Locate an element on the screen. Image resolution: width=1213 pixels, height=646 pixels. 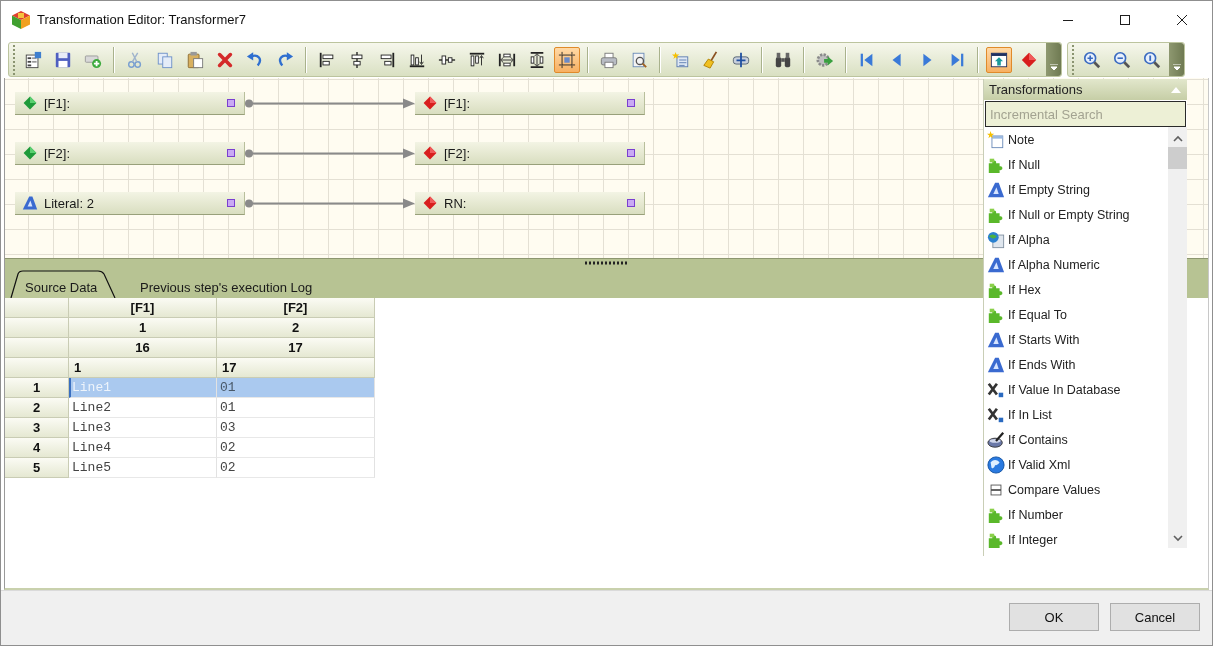
transformation-item: If Alpha Numeric is located at coordinates (1076, 264).